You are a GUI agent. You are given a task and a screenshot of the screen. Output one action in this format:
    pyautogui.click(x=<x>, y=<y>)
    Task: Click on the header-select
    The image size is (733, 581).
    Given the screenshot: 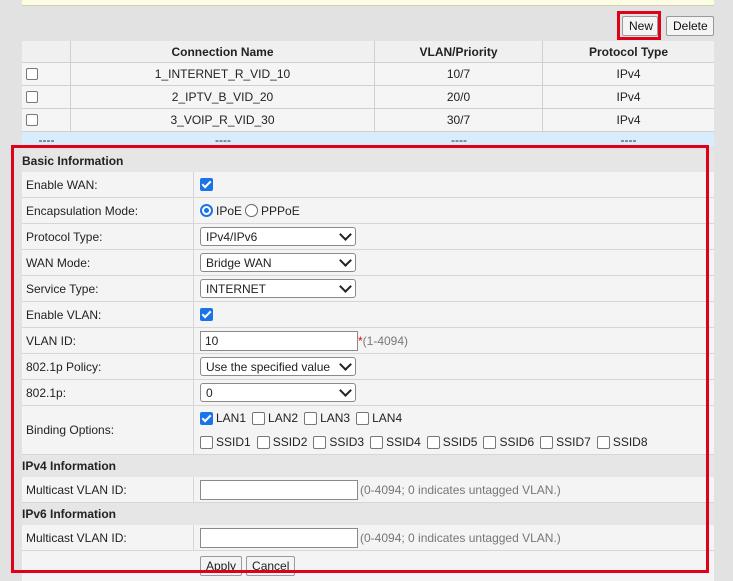 What is the action you would take?
    pyautogui.click(x=46, y=51)
    